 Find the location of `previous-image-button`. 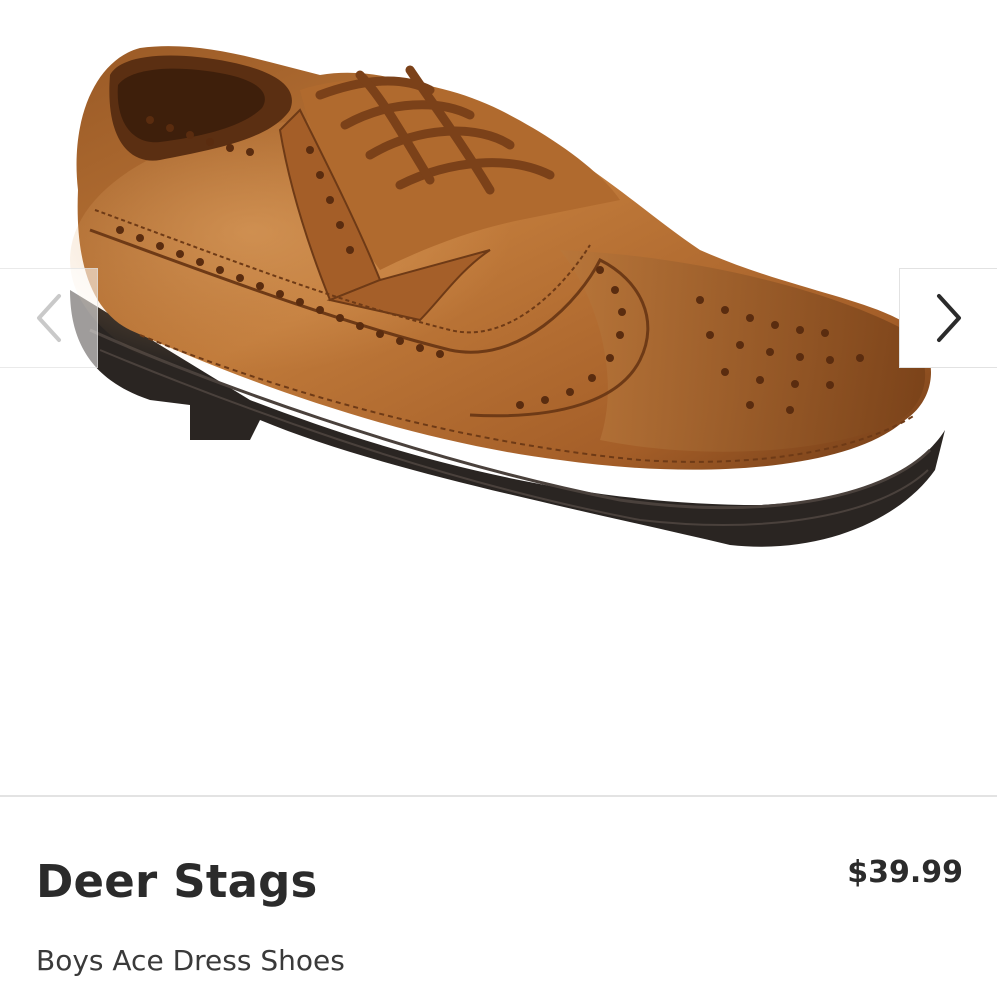

previous-image-button is located at coordinates (49, 318).